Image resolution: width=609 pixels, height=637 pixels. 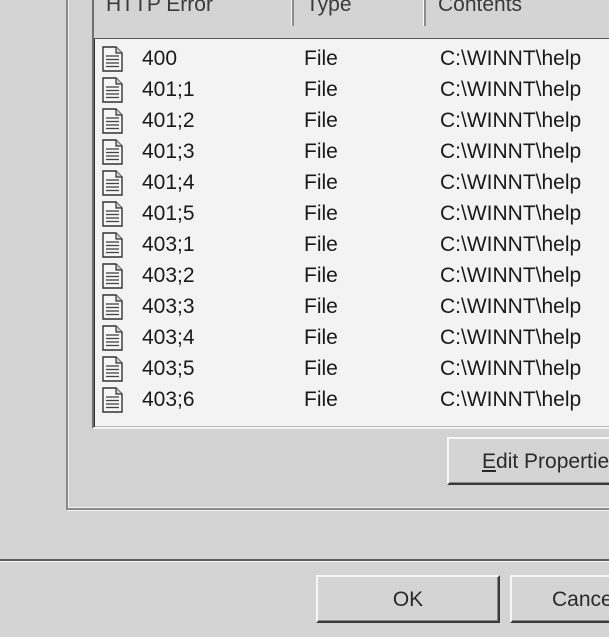 I want to click on list-header: HTTP Error Type Contents, so click(x=351, y=19).